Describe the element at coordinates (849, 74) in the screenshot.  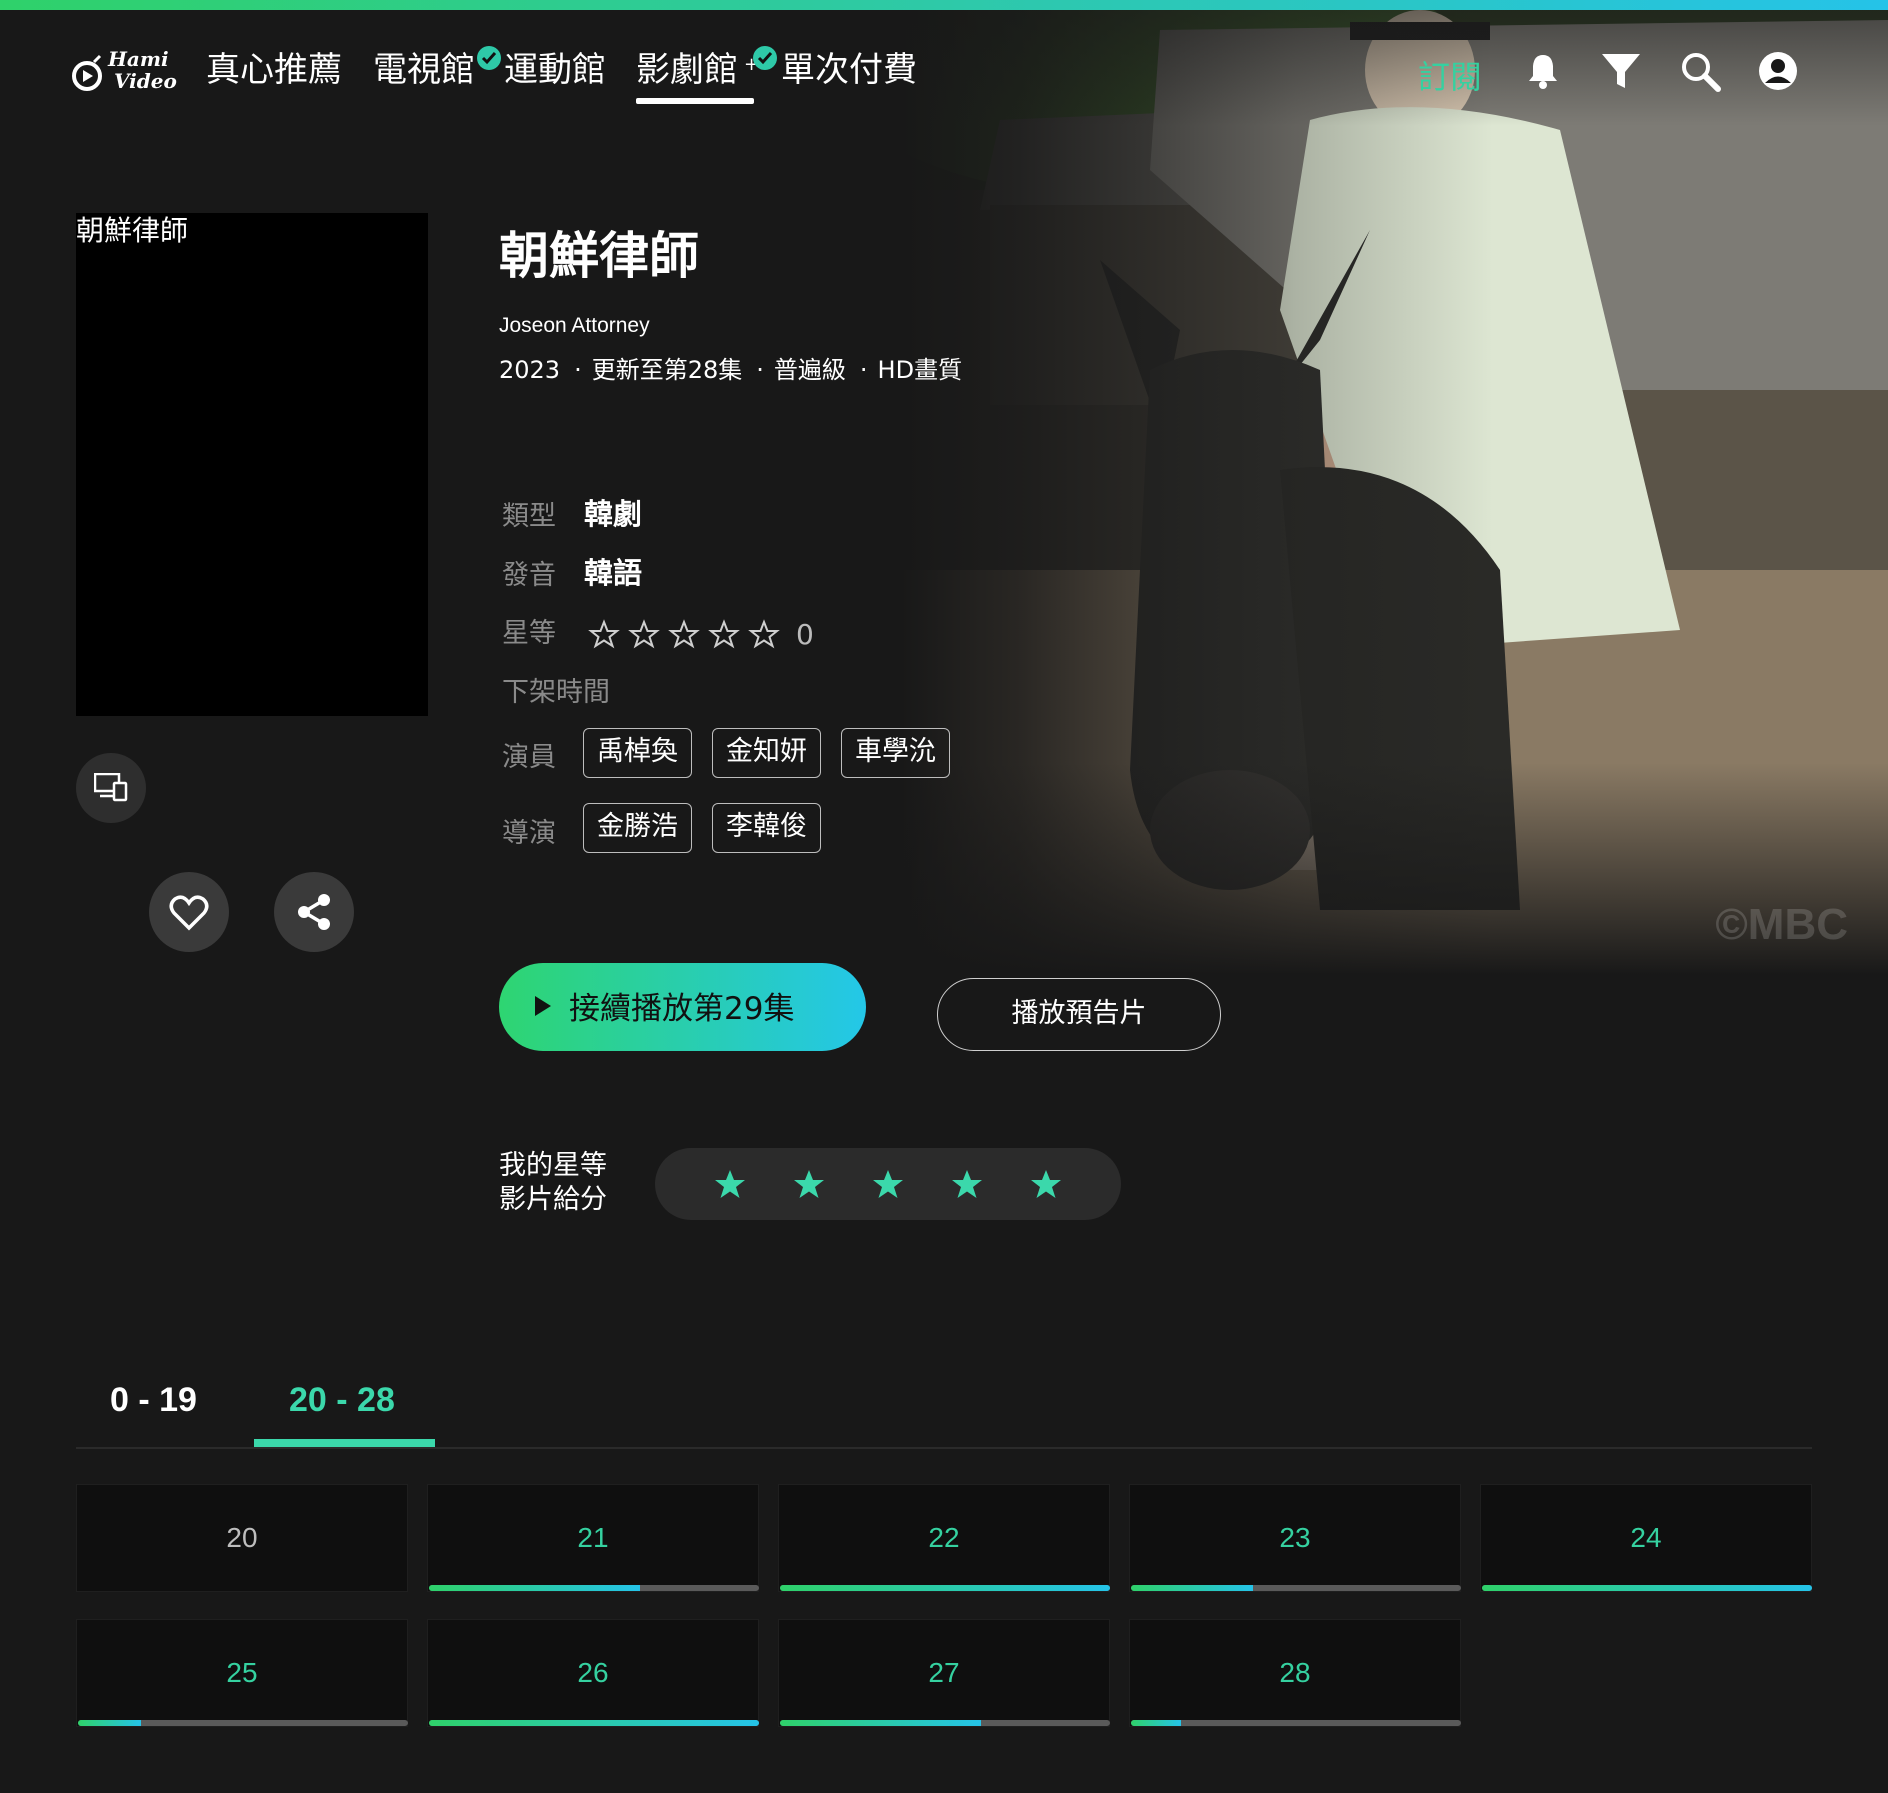
I see `nav-item-ppv: 單次付費` at that location.